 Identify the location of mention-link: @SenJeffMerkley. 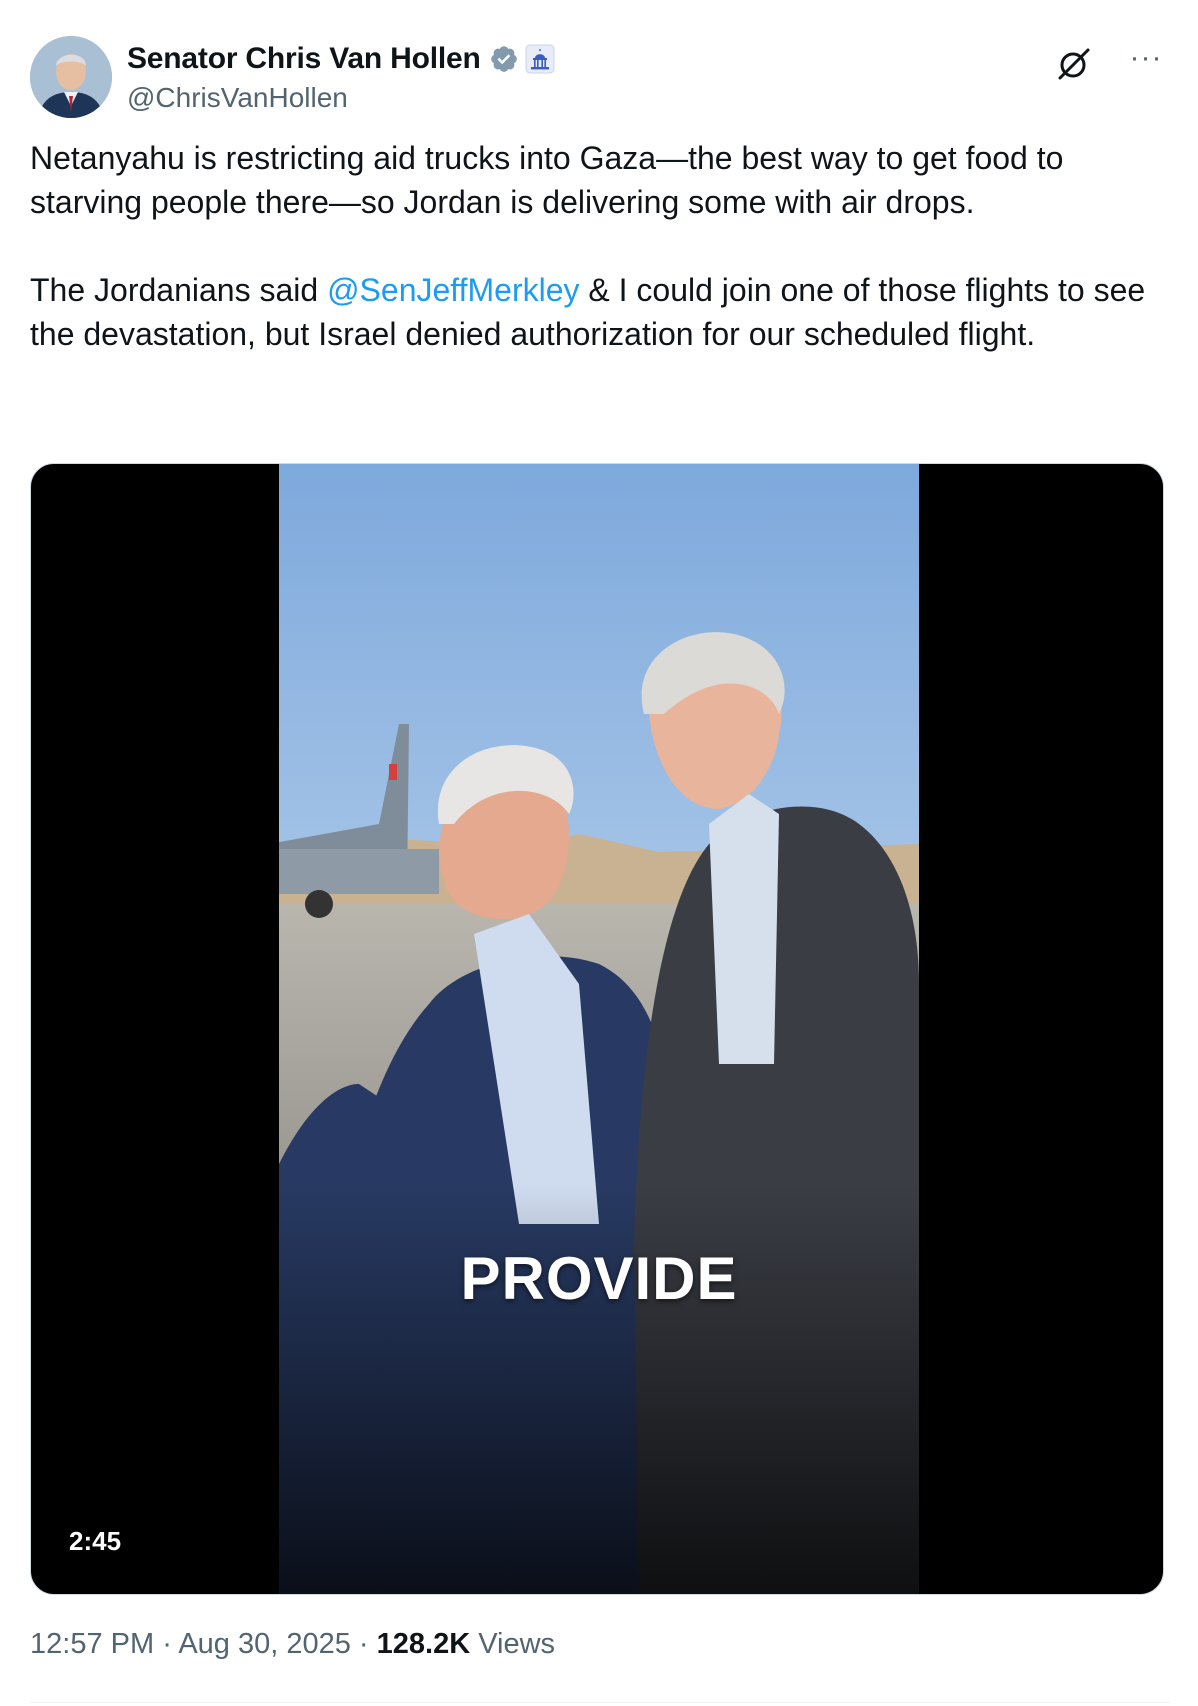
(453, 290).